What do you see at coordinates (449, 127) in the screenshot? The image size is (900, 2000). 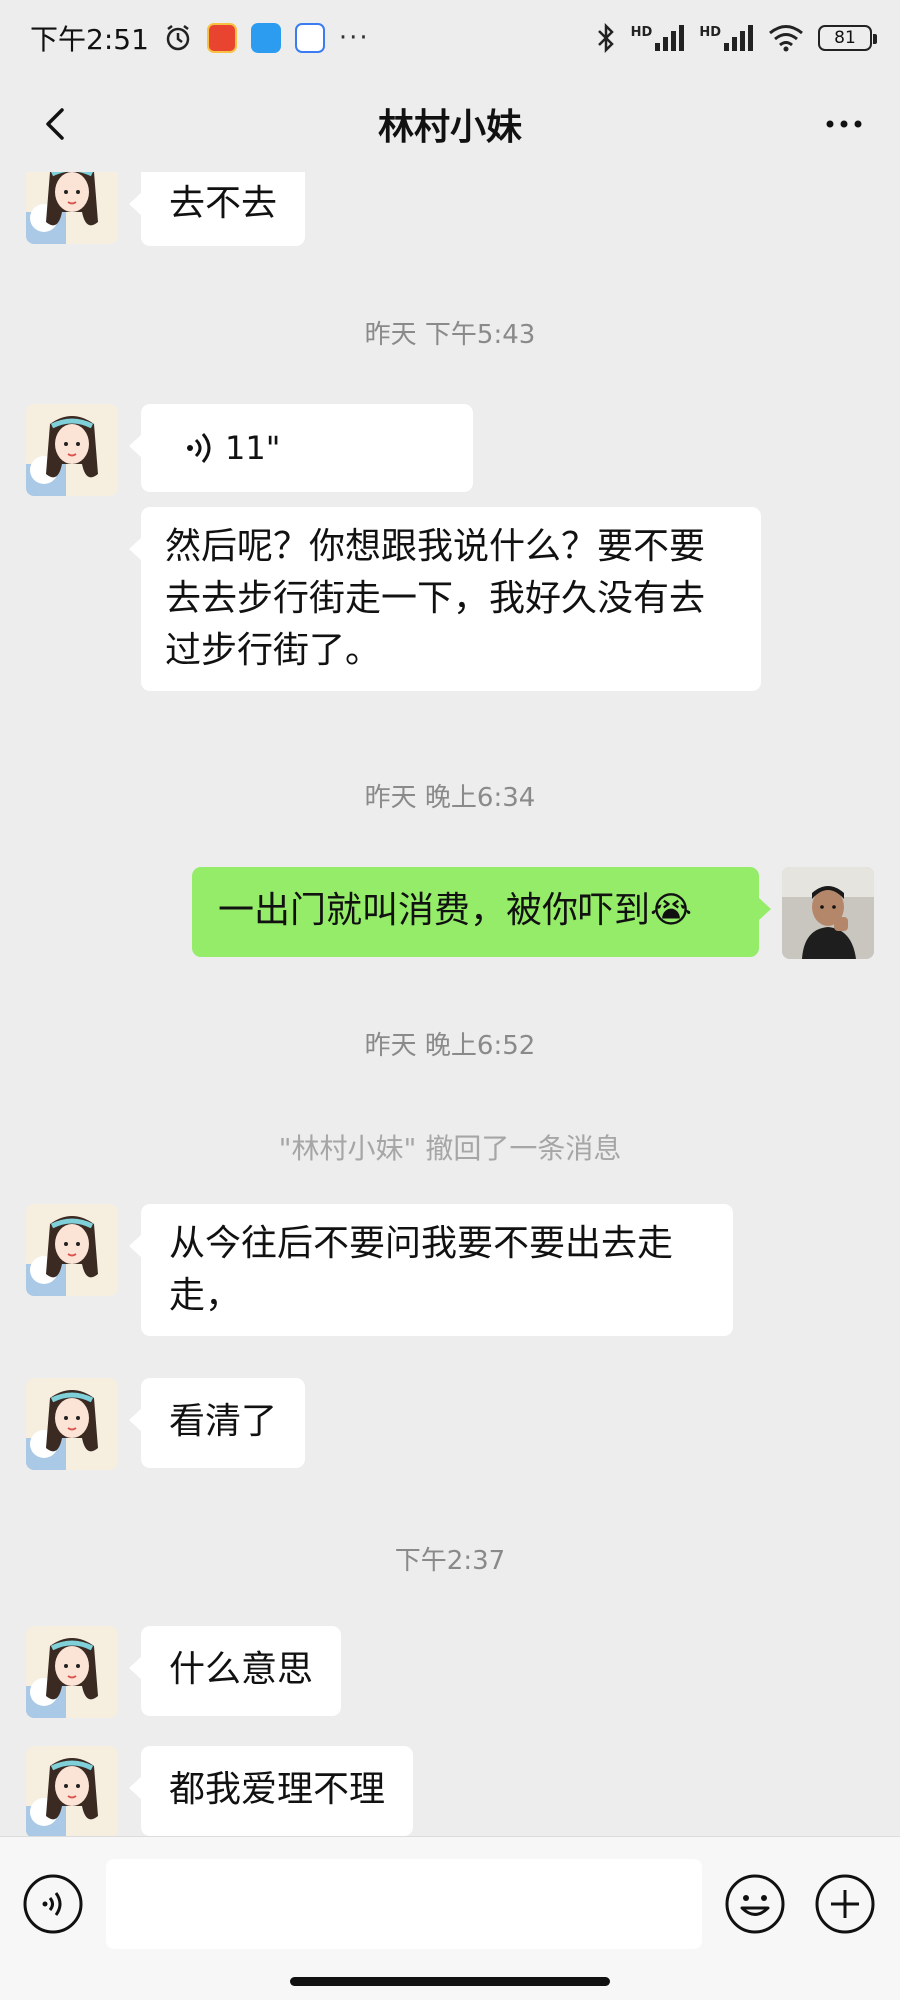 I see `chat-title: 林村小妹` at bounding box center [449, 127].